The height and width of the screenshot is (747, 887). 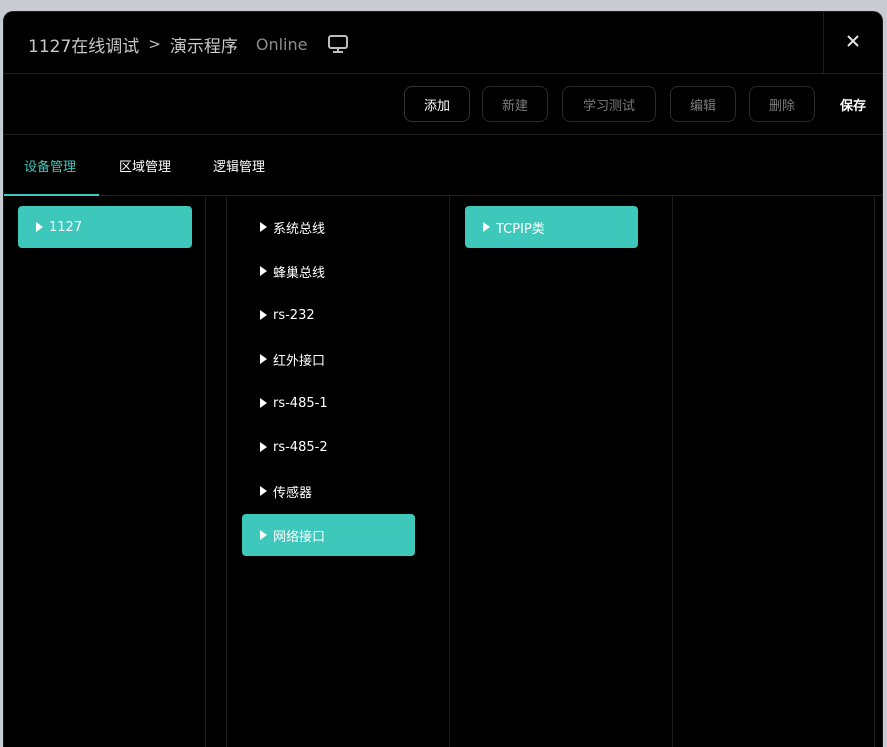 I want to click on tab-label: 逻辑管理, so click(x=239, y=167).